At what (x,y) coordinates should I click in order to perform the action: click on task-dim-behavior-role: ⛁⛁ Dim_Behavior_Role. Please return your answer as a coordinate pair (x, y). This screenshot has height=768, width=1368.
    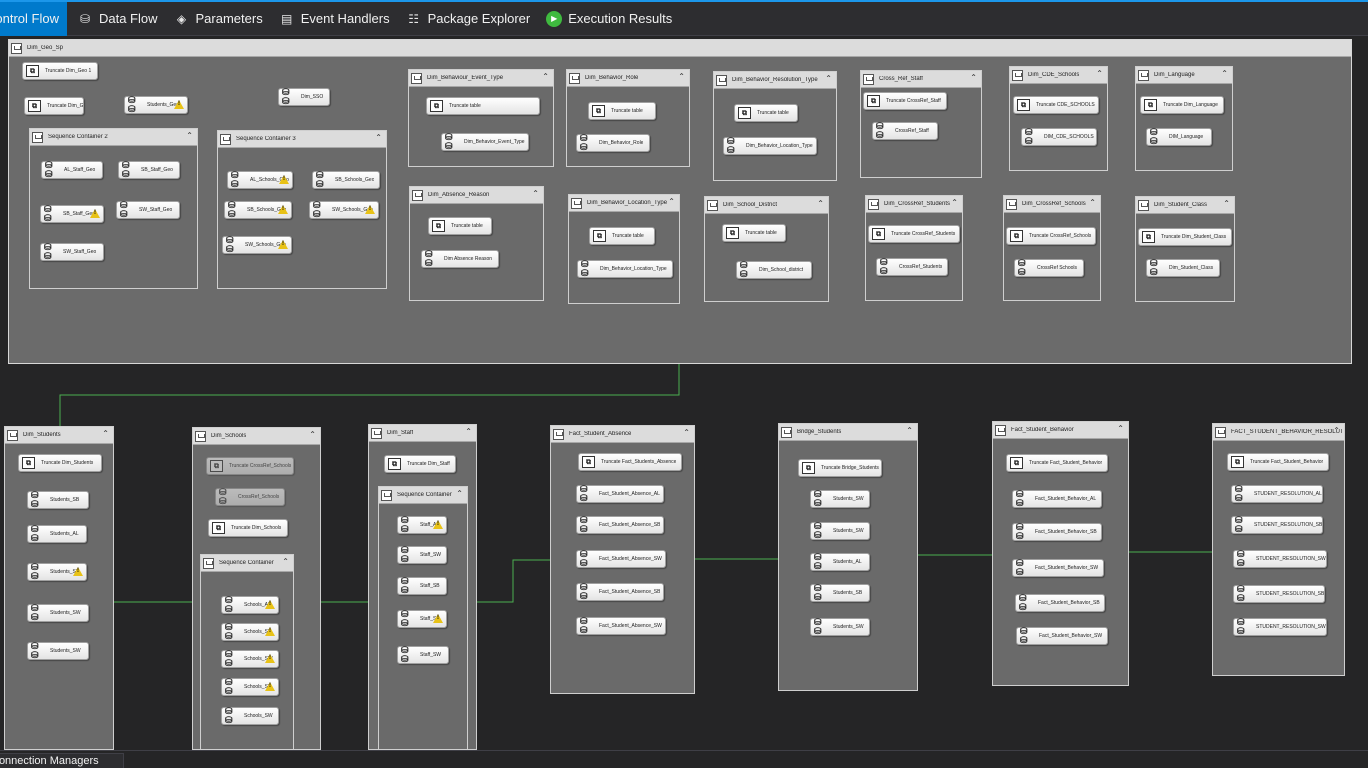
    Looking at the image, I should click on (613, 143).